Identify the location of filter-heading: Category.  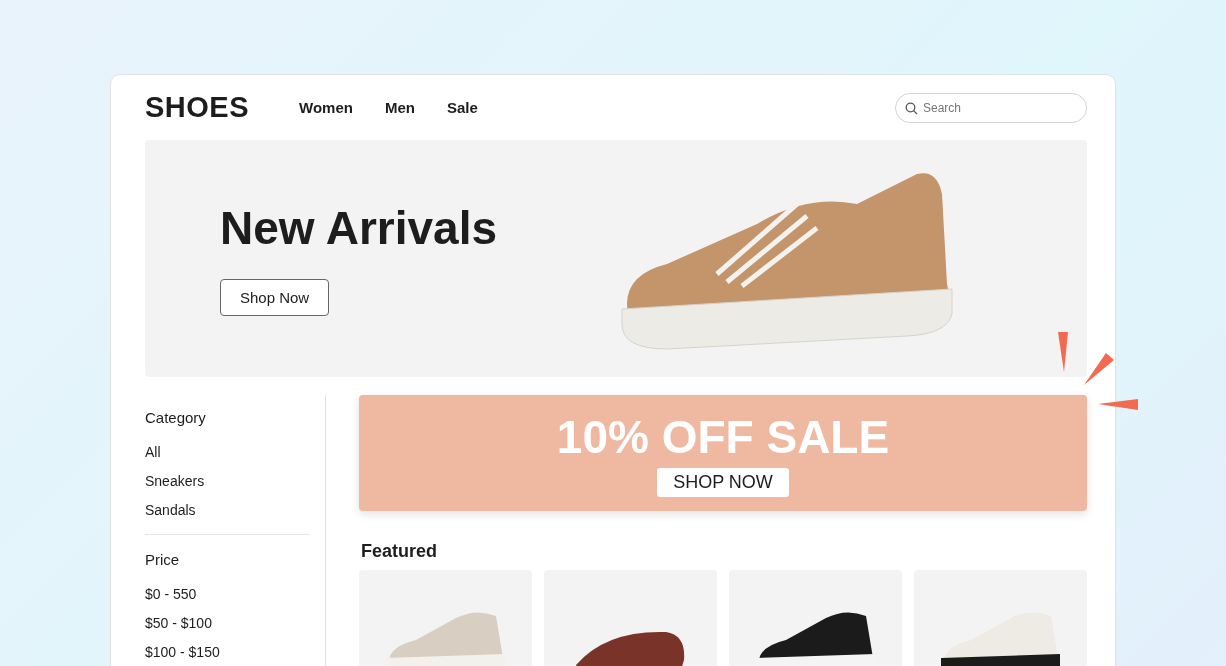
(176, 417).